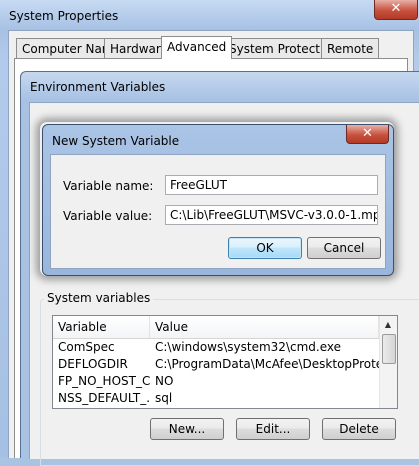 Image resolution: width=419 pixels, height=466 pixels. I want to click on column-header-value: Value, so click(264, 327).